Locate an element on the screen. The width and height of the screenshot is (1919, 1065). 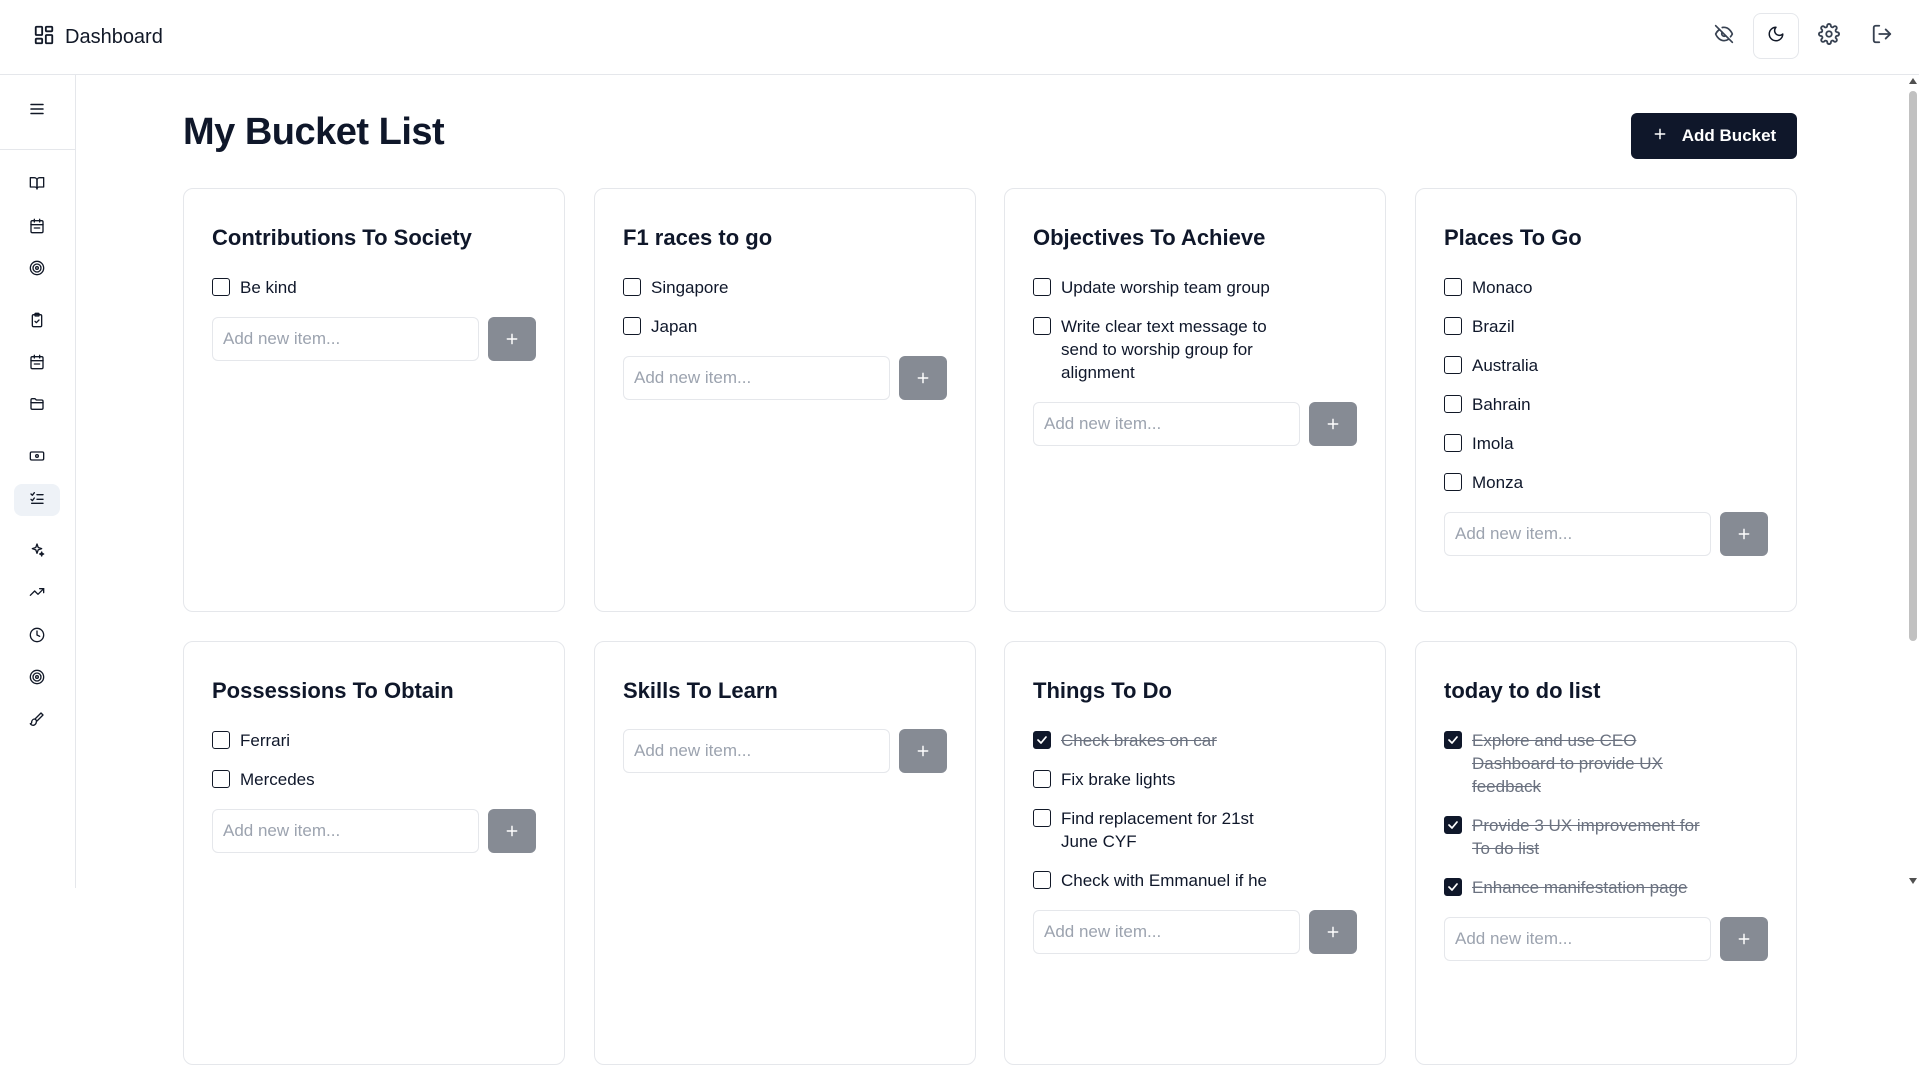
sidebar-item-focus is located at coordinates (37, 679).